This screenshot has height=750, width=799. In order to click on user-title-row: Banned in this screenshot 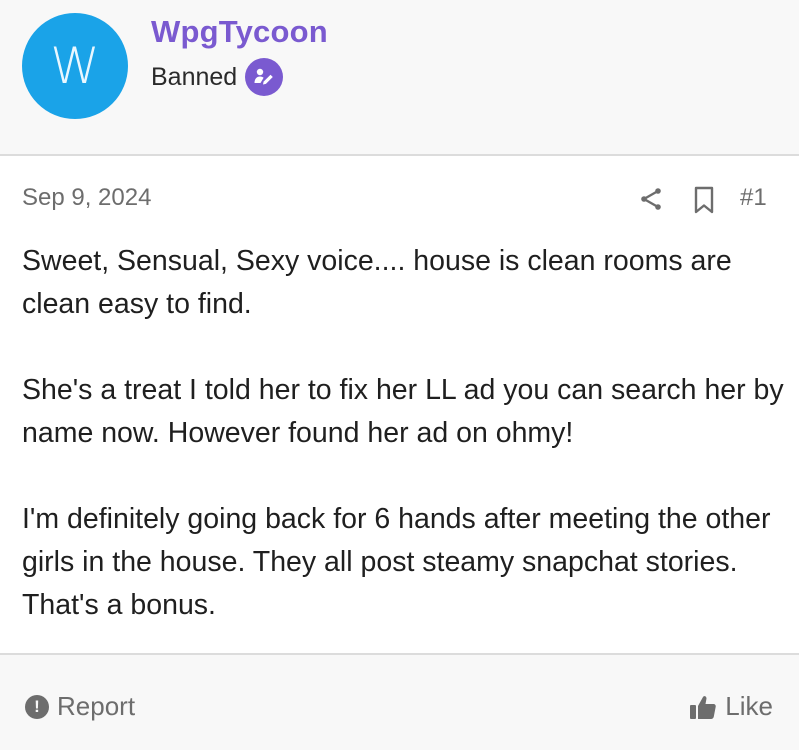, I will do `click(217, 77)`.